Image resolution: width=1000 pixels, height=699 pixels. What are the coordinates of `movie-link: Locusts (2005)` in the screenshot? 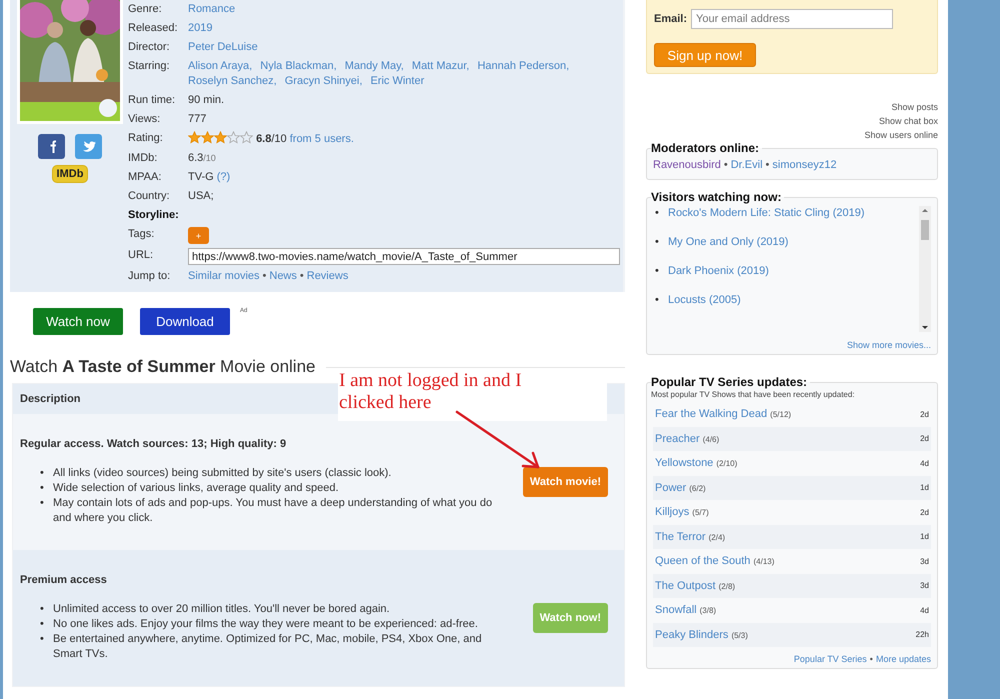 It's located at (704, 300).